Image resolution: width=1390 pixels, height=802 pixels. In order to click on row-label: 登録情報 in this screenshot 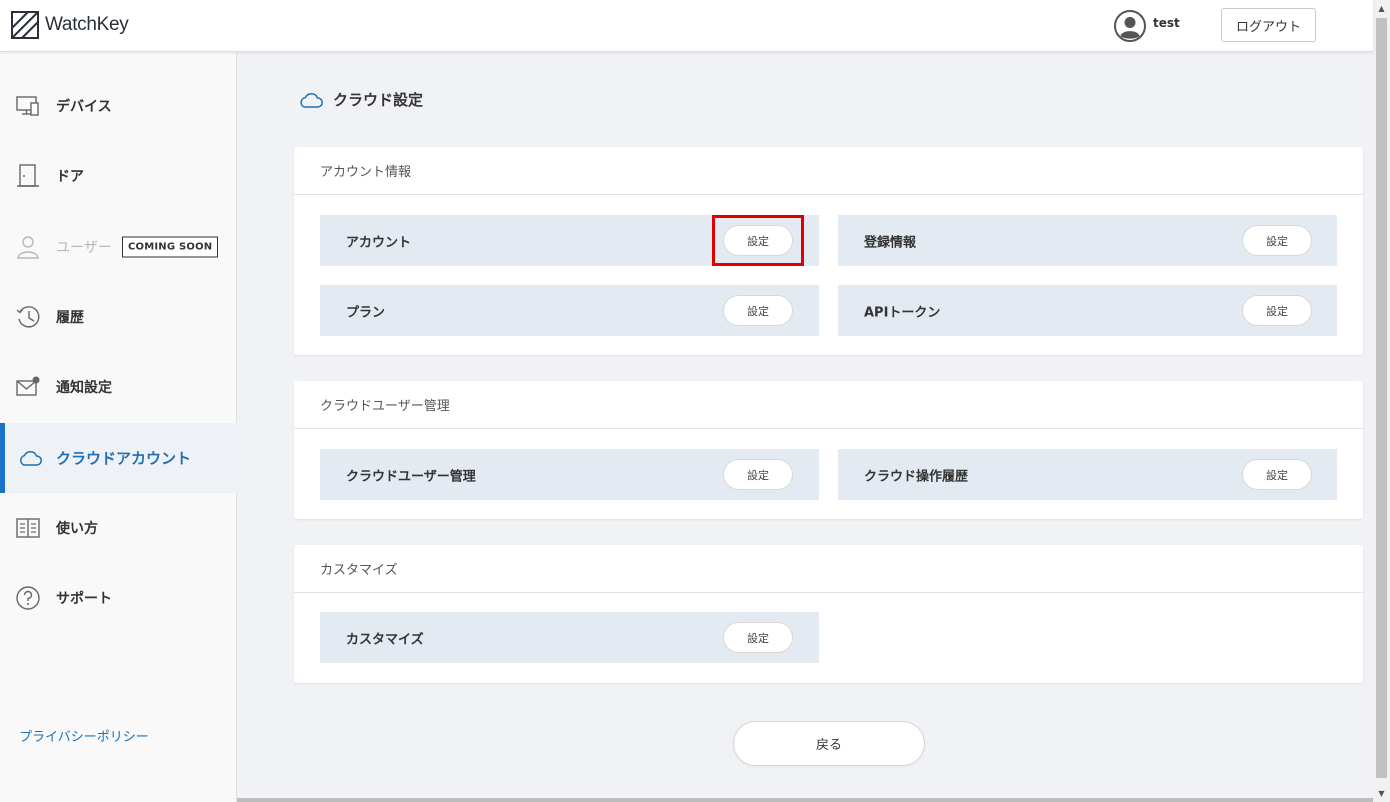, I will do `click(890, 242)`.